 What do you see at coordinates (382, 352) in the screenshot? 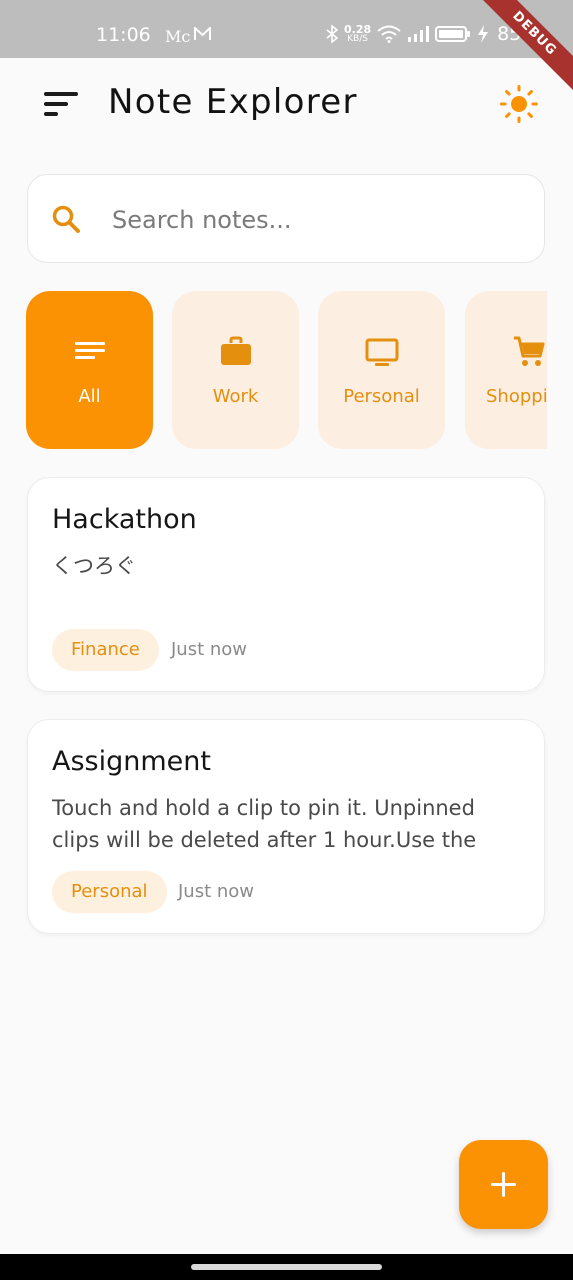
I see `monitor-icon` at bounding box center [382, 352].